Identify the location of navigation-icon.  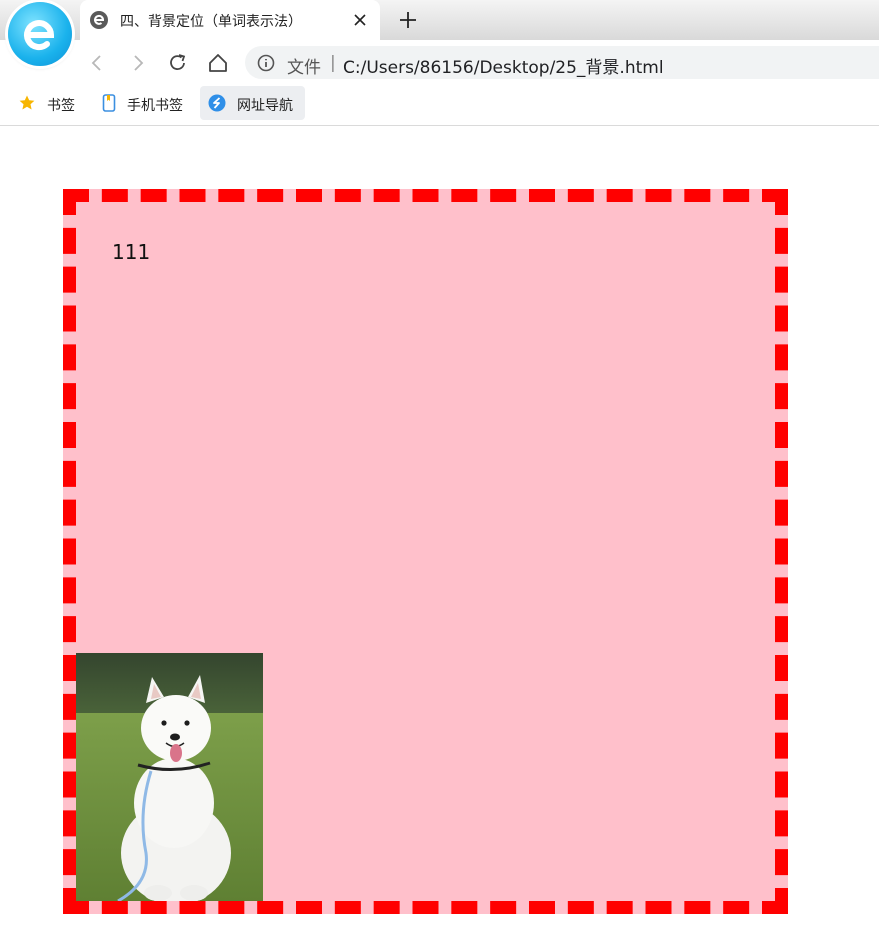
(217, 103).